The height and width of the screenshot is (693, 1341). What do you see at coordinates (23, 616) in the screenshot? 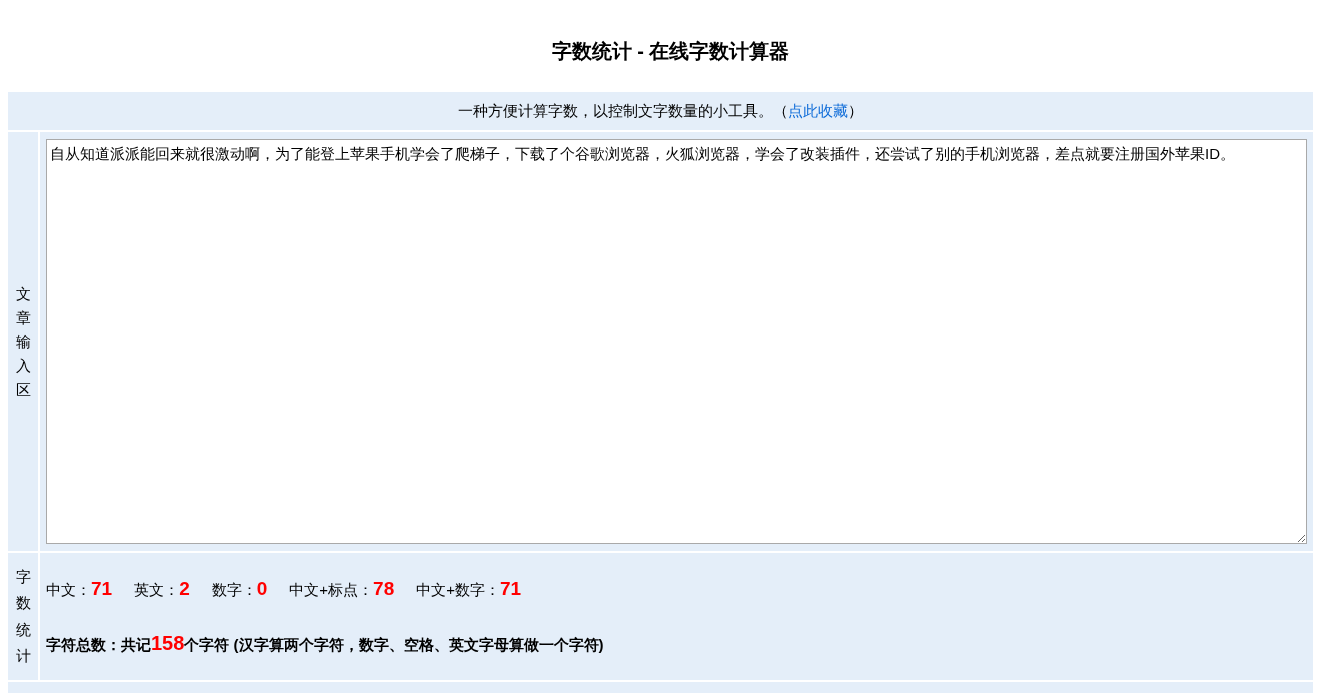
I see `stats-label: 字数统计` at bounding box center [23, 616].